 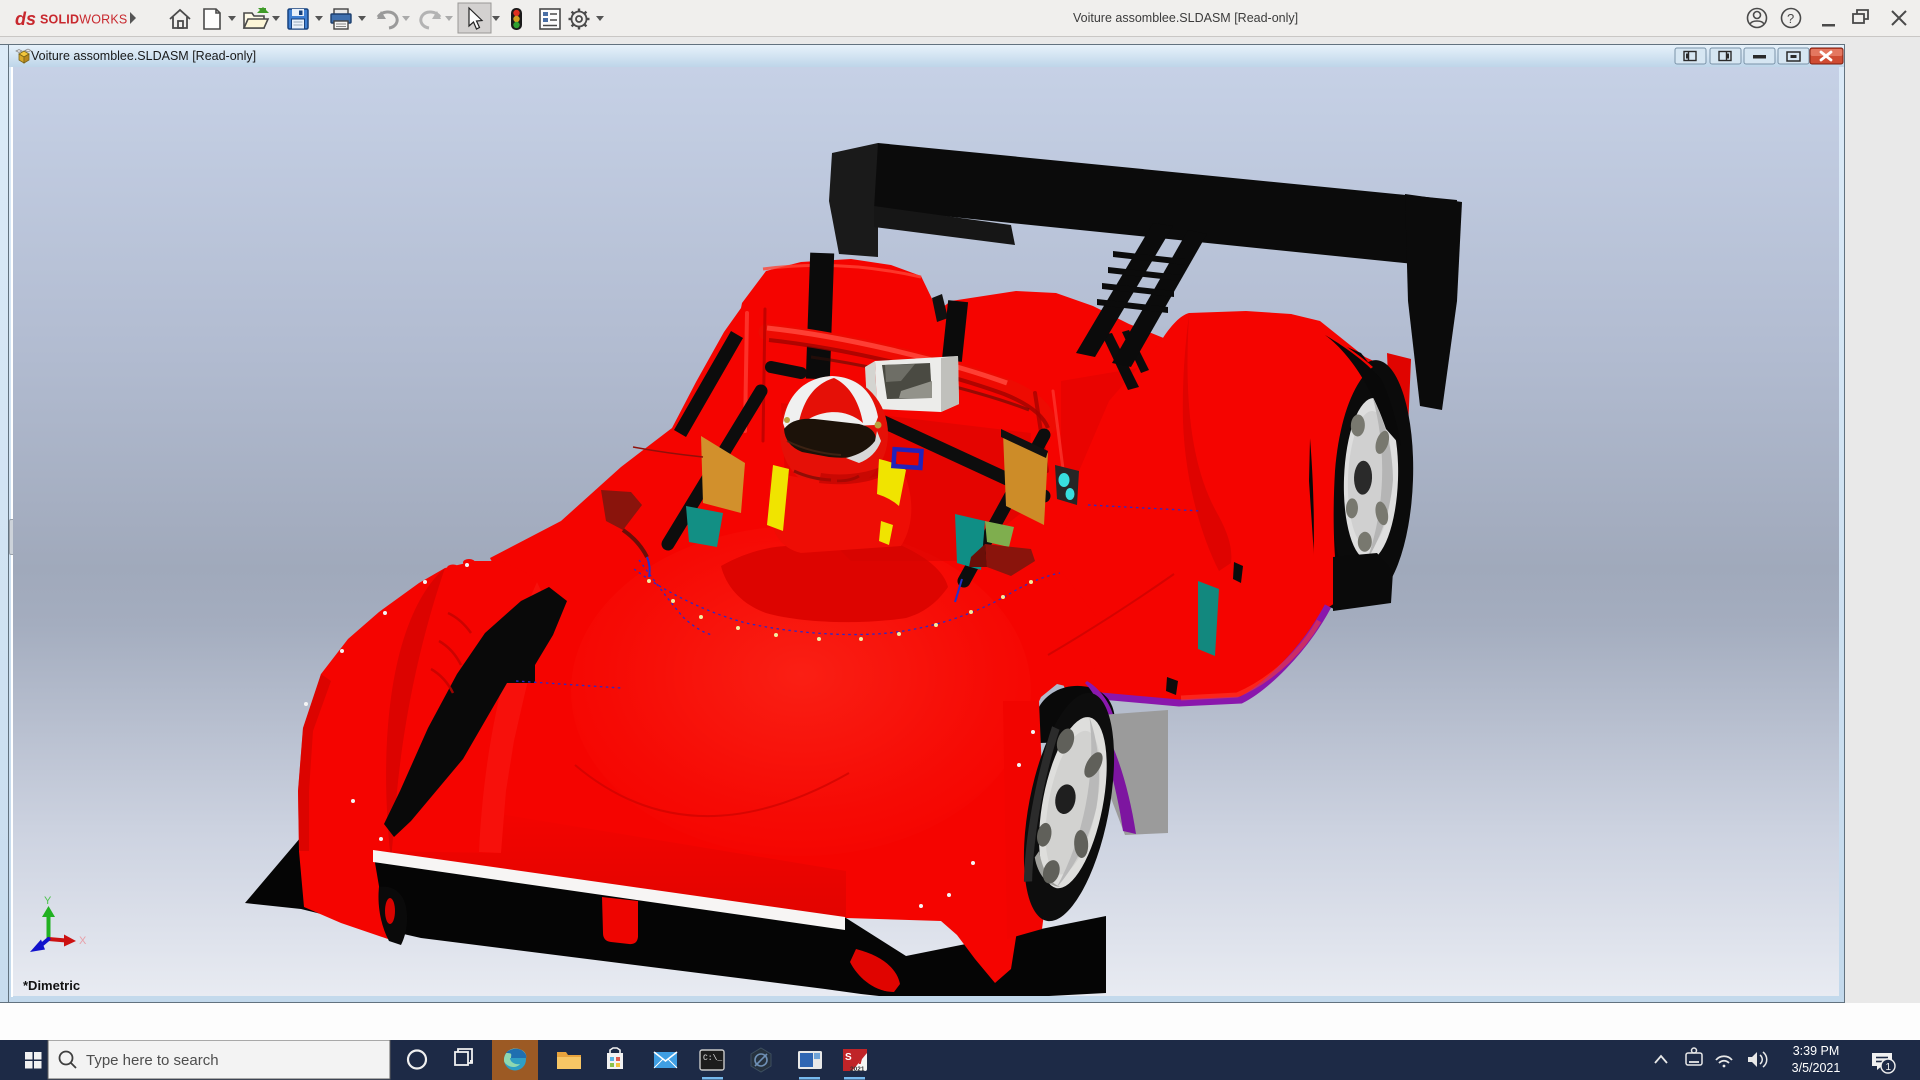 I want to click on svg-text: SOLIDWORKS, so click(x=83, y=20).